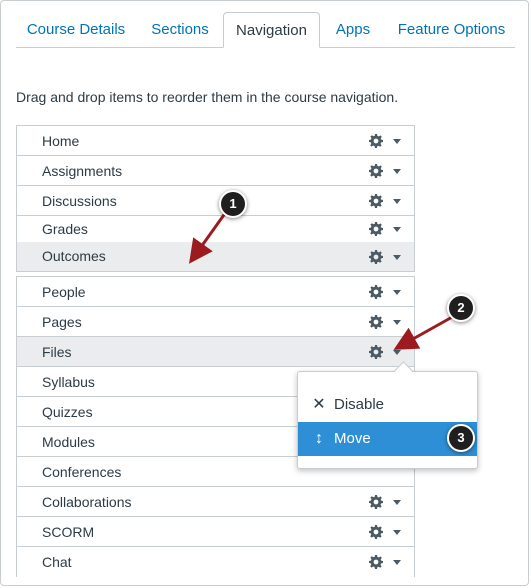  Describe the element at coordinates (215, 532) in the screenshot. I see `nav-item-scorm: SCORM` at that location.